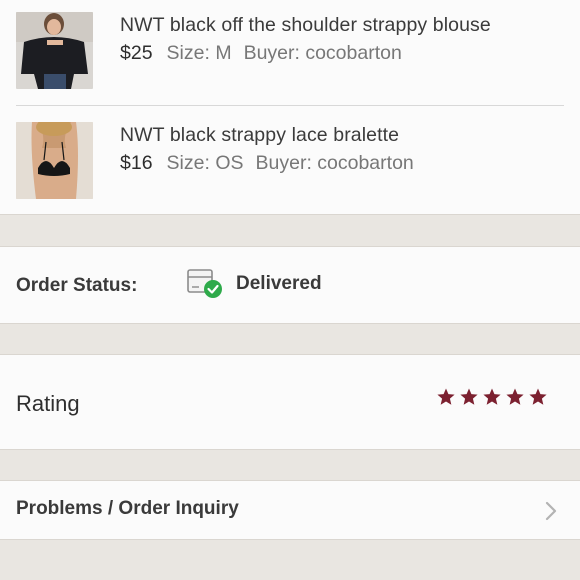 This screenshot has width=580, height=580. Describe the element at coordinates (551, 511) in the screenshot. I see `chevron-right-icon` at that location.